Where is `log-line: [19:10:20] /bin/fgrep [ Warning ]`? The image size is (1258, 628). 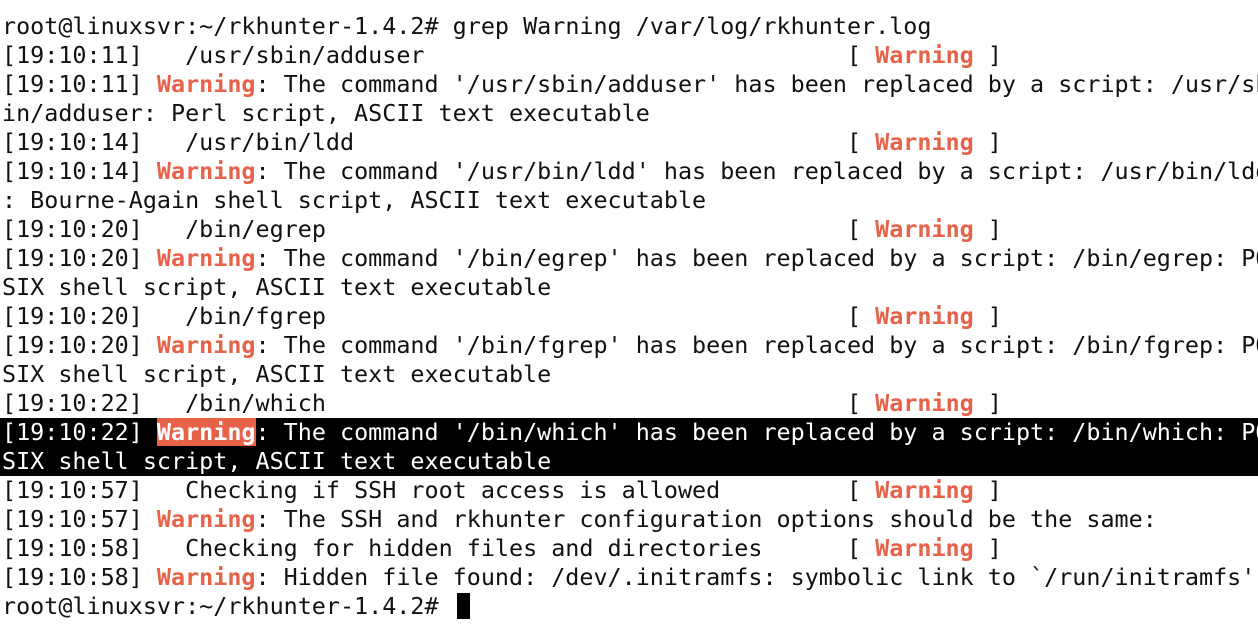
log-line: [19:10:20] /bin/fgrep [ Warning ] is located at coordinates (629, 316).